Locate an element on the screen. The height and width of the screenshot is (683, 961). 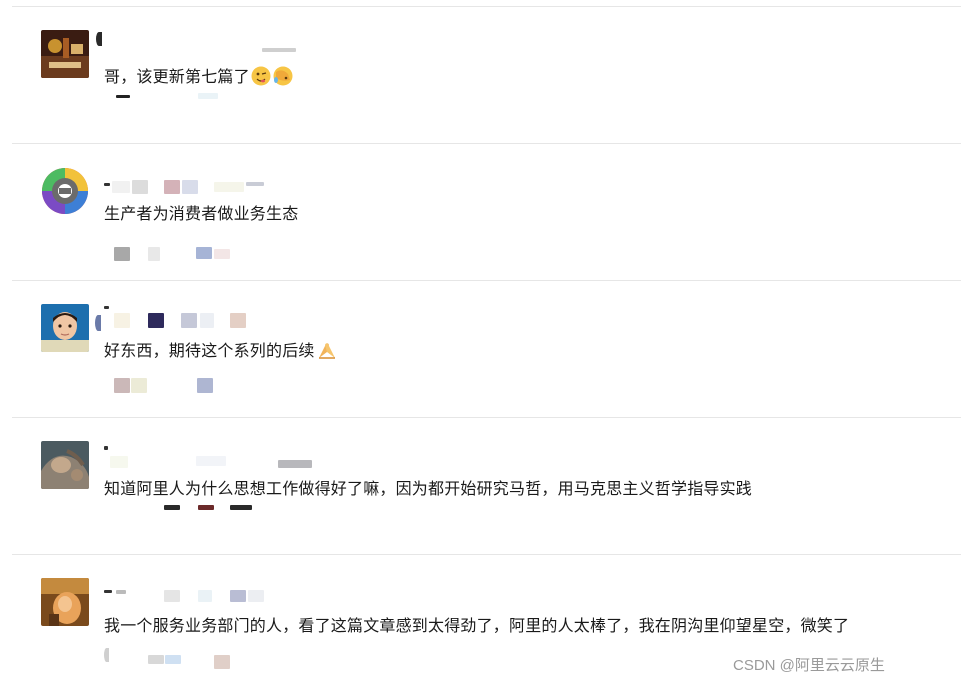
csdn-watermark: CSDN @阿里云云原生 is located at coordinates (809, 665).